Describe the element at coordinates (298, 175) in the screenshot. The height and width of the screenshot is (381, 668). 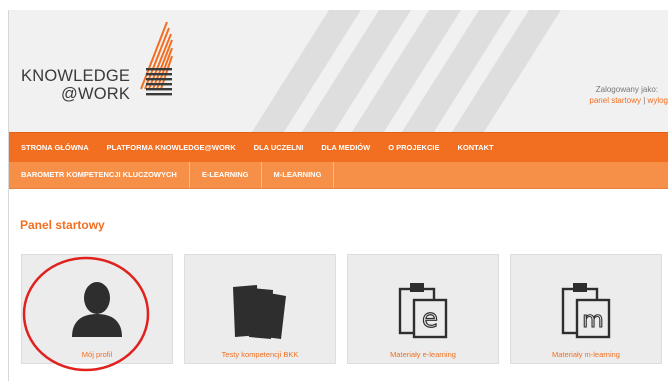
I see `nav-m-learning: M-LEARNING` at that location.